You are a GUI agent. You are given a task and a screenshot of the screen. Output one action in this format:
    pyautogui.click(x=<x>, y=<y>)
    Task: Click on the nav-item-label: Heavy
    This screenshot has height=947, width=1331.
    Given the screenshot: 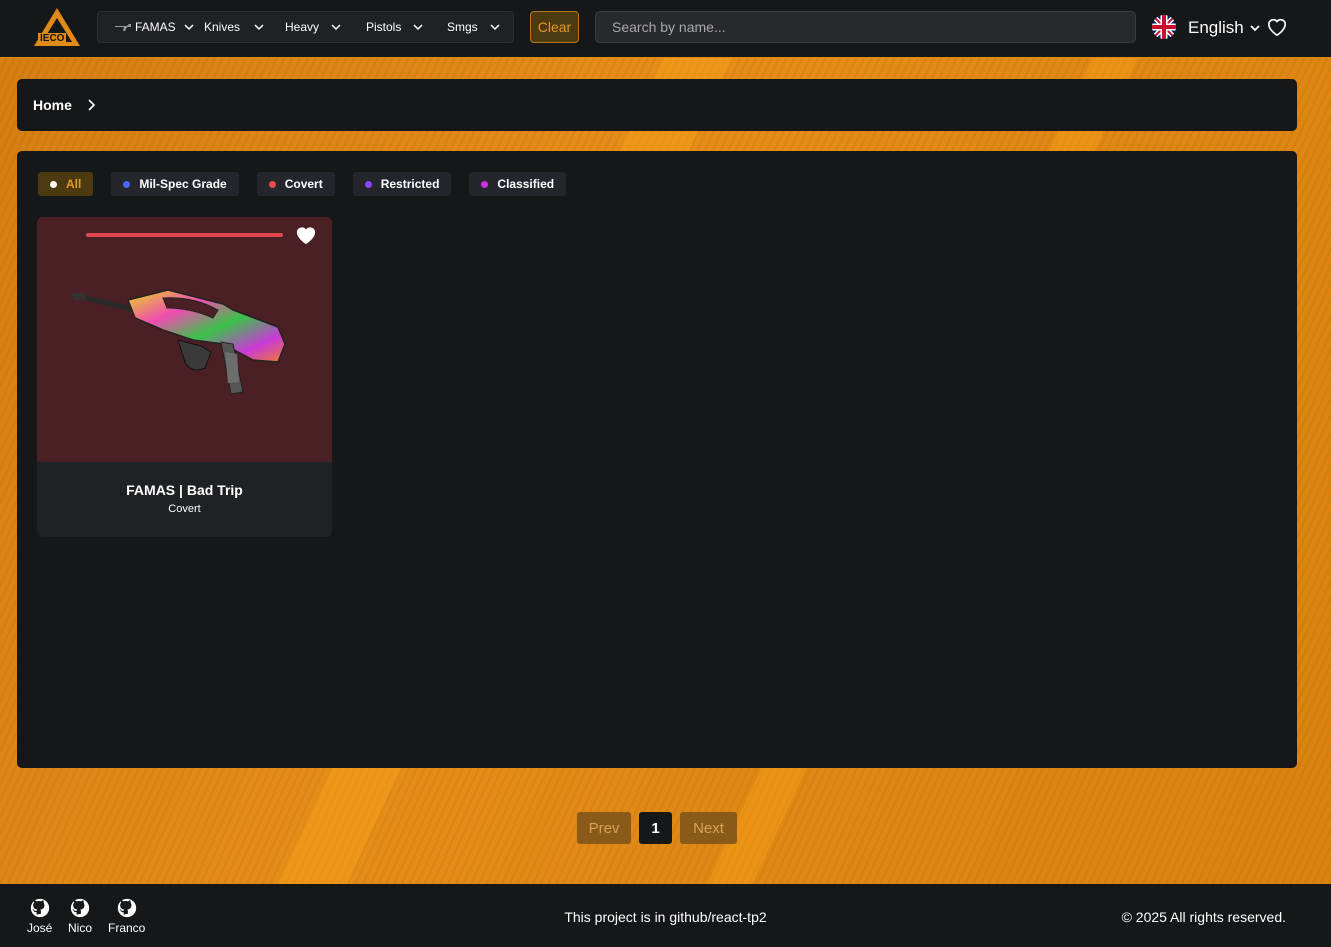 What is the action you would take?
    pyautogui.click(x=302, y=27)
    